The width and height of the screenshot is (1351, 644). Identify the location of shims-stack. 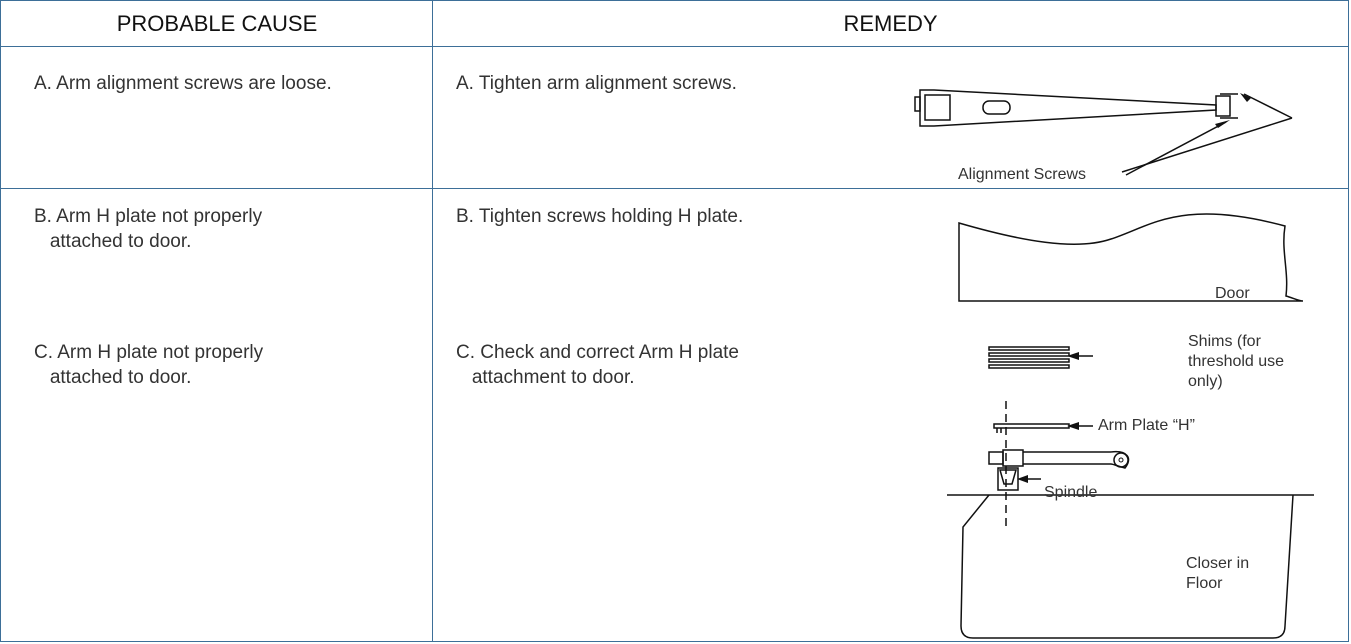
(1029, 357).